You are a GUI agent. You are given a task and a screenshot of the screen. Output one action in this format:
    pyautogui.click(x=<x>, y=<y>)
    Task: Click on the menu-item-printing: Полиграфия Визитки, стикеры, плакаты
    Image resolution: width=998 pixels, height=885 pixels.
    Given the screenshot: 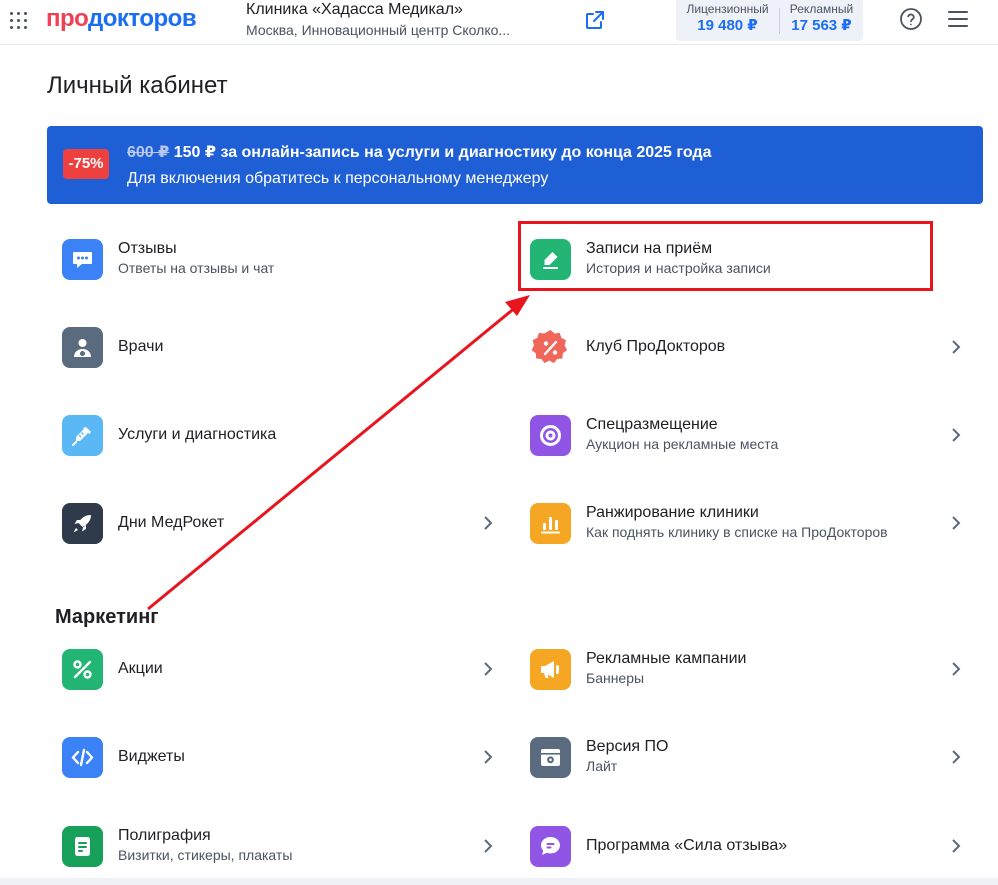 What is the action you would take?
    pyautogui.click(x=280, y=846)
    